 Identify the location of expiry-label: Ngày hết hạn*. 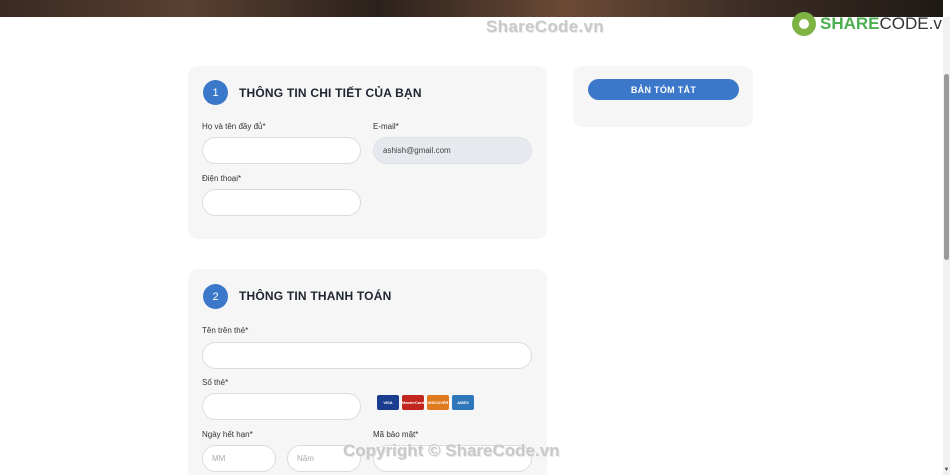
(227, 434).